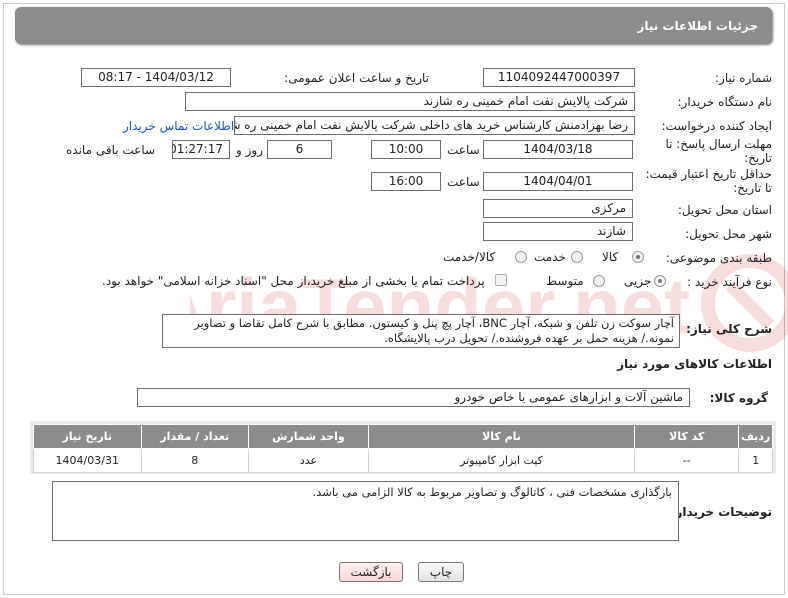 The width and height of the screenshot is (788, 598). I want to click on province-field: مرکزی, so click(558, 208).